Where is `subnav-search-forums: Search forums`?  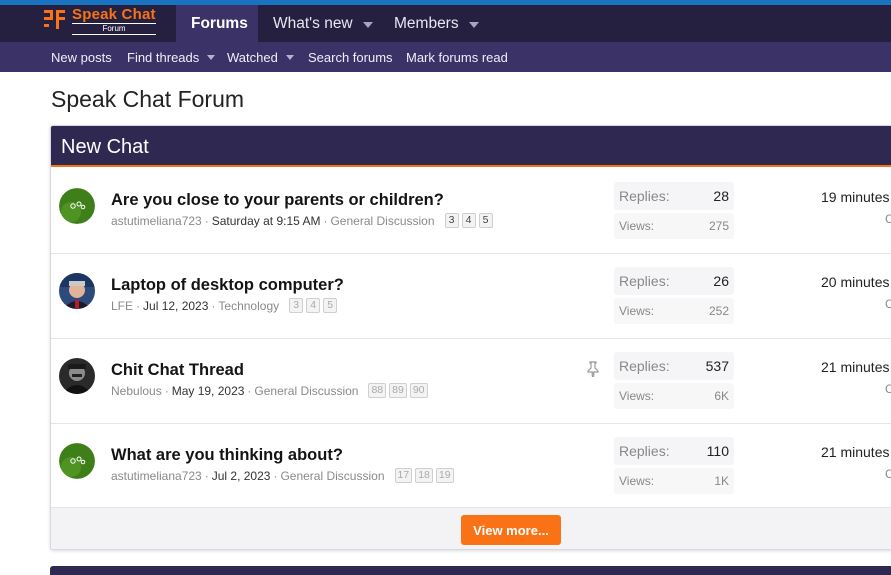
subnav-search-forums: Search forums is located at coordinates (350, 57).